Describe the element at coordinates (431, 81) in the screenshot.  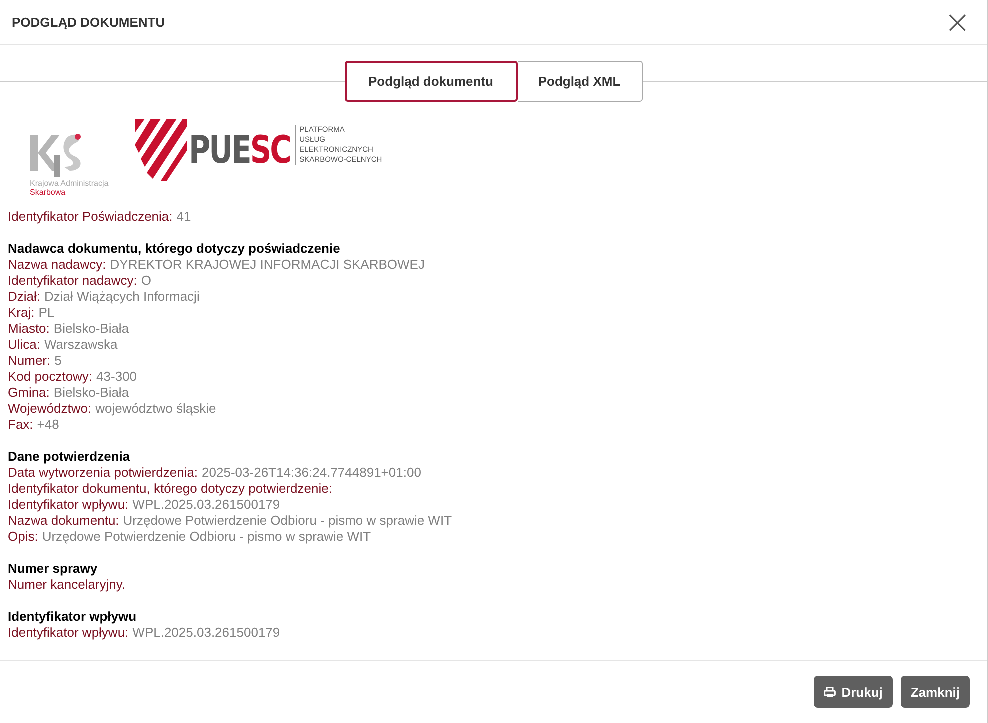
I see `tab: Podgląd dokumentu` at that location.